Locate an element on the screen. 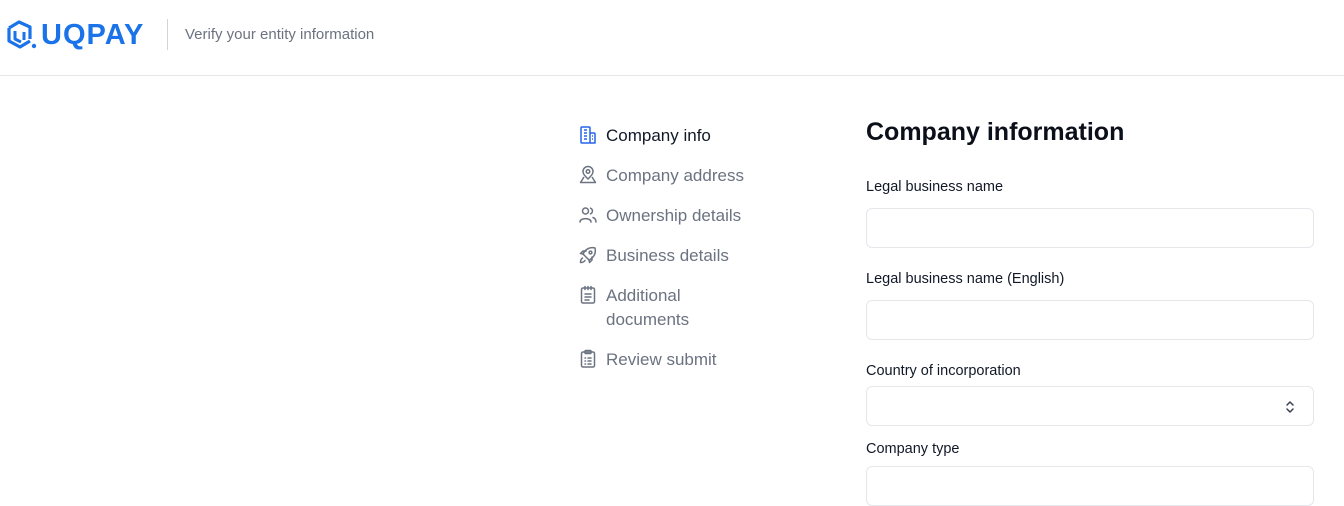  clipboard-list-icon is located at coordinates (588, 358).